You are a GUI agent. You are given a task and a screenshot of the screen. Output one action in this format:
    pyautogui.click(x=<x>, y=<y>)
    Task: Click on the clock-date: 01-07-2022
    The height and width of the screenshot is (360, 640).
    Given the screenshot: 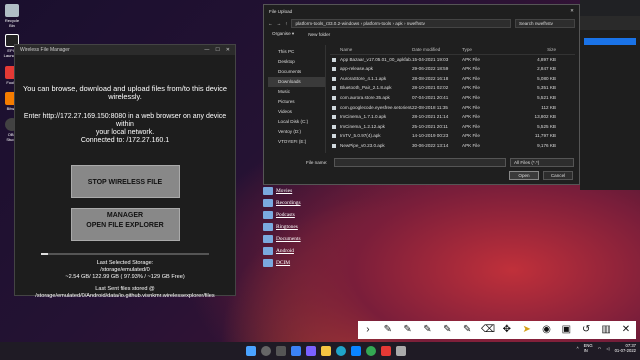 What is the action you would take?
    pyautogui.click(x=625, y=350)
    